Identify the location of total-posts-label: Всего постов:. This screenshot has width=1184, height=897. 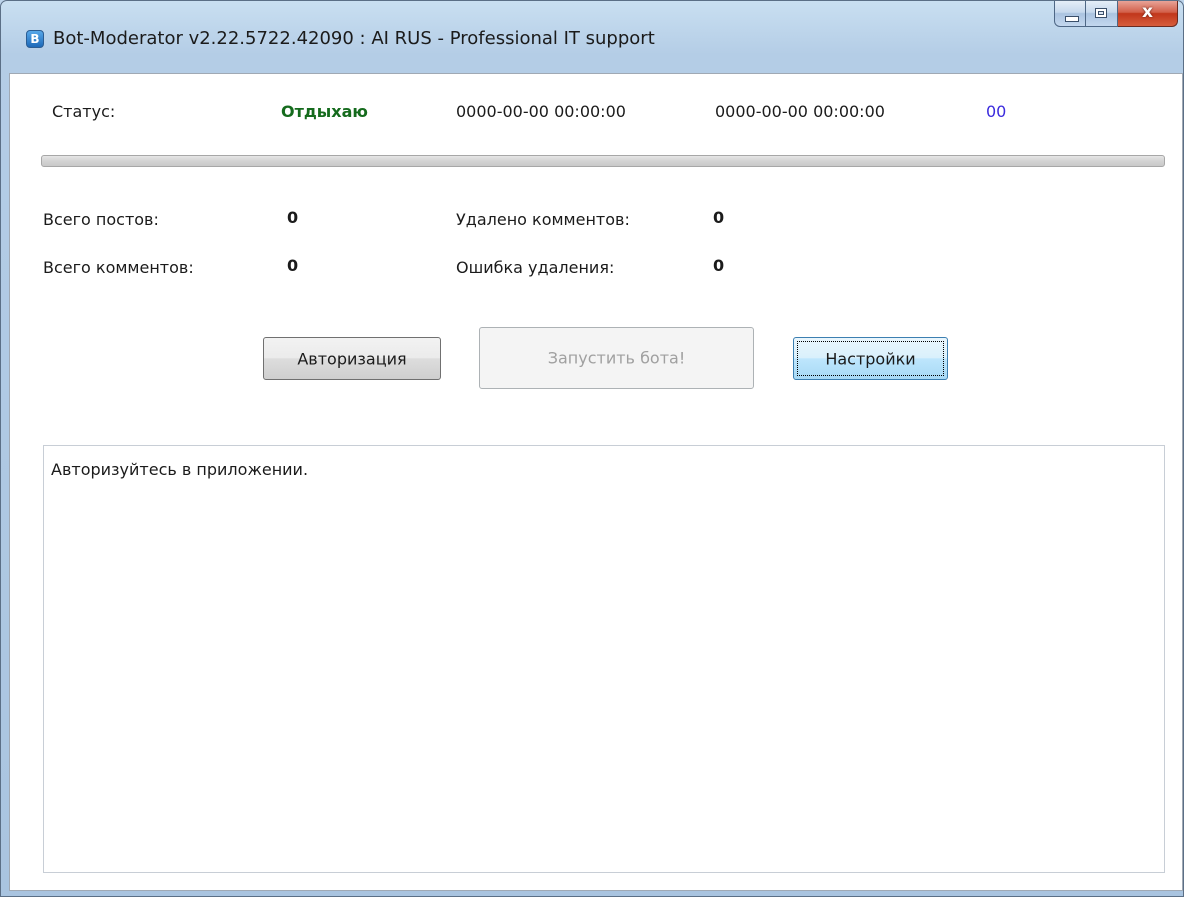
(101, 219).